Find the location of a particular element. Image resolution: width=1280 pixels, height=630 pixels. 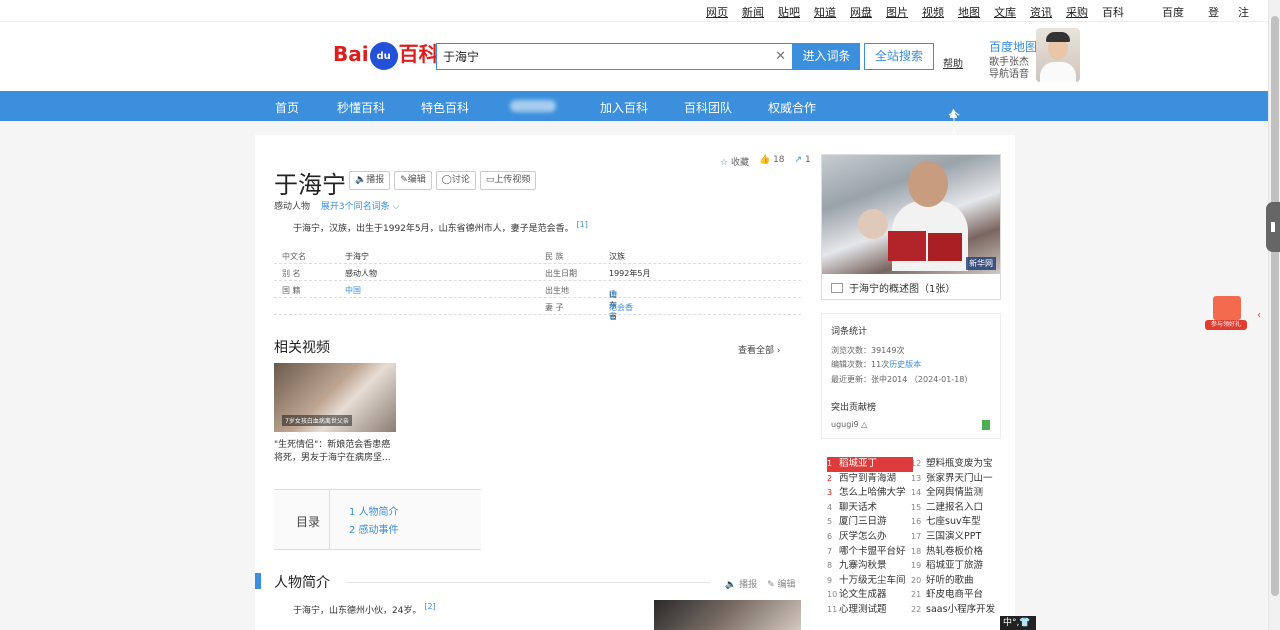

info-value-link: 范会香 is located at coordinates (621, 307).